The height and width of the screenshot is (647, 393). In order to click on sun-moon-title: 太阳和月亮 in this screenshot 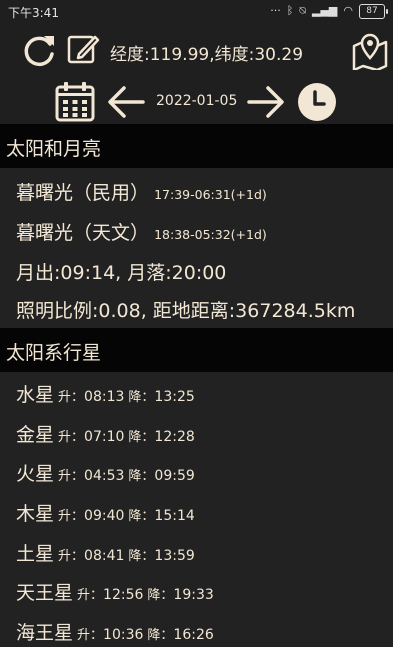, I will do `click(54, 149)`.